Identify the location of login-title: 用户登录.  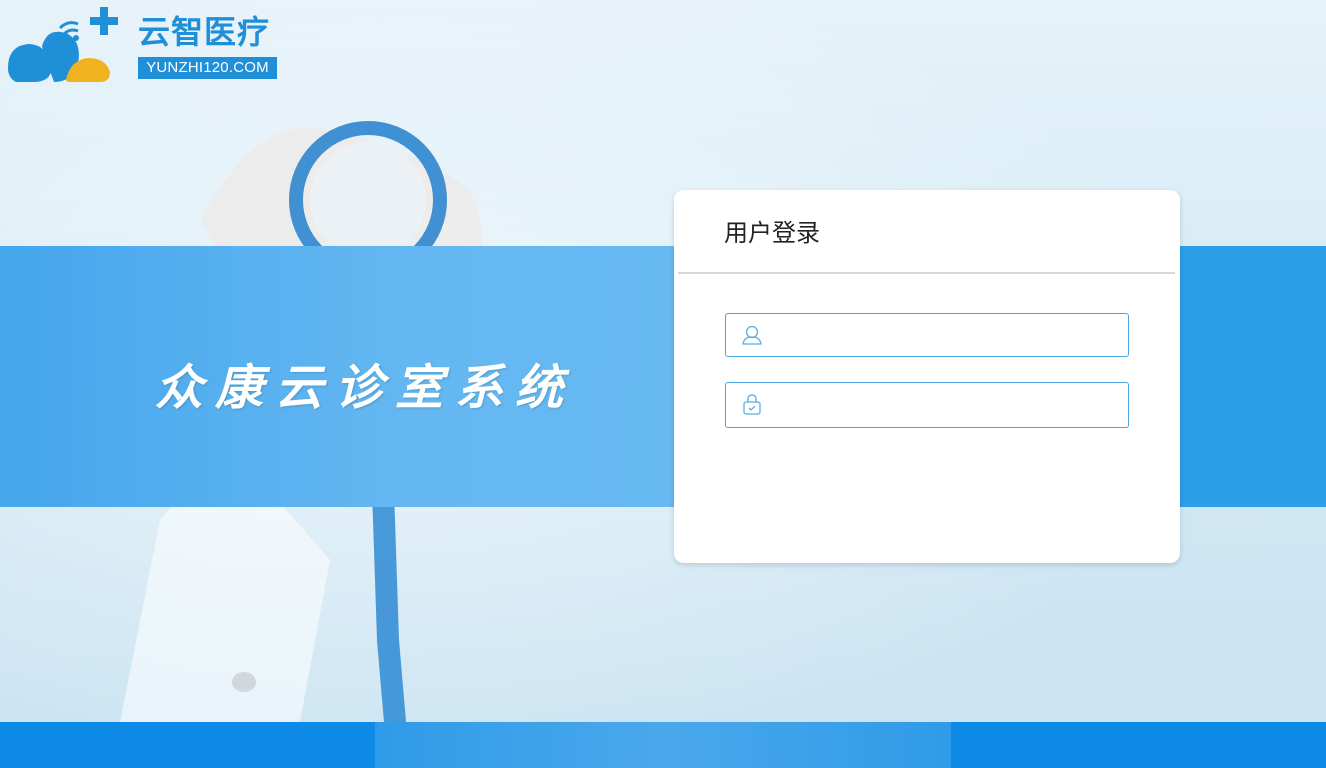
(772, 233).